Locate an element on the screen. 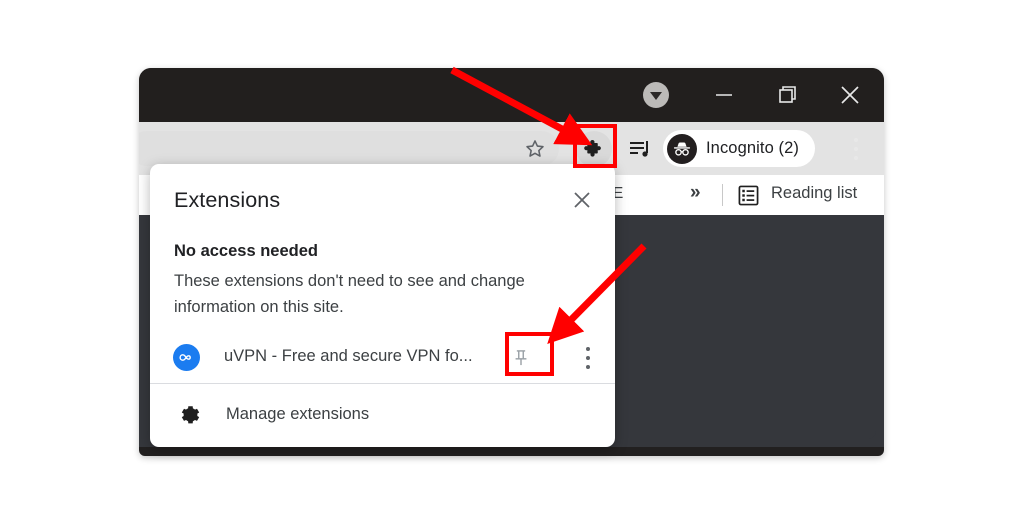  reading-list-label: Reading list is located at coordinates (814, 193).